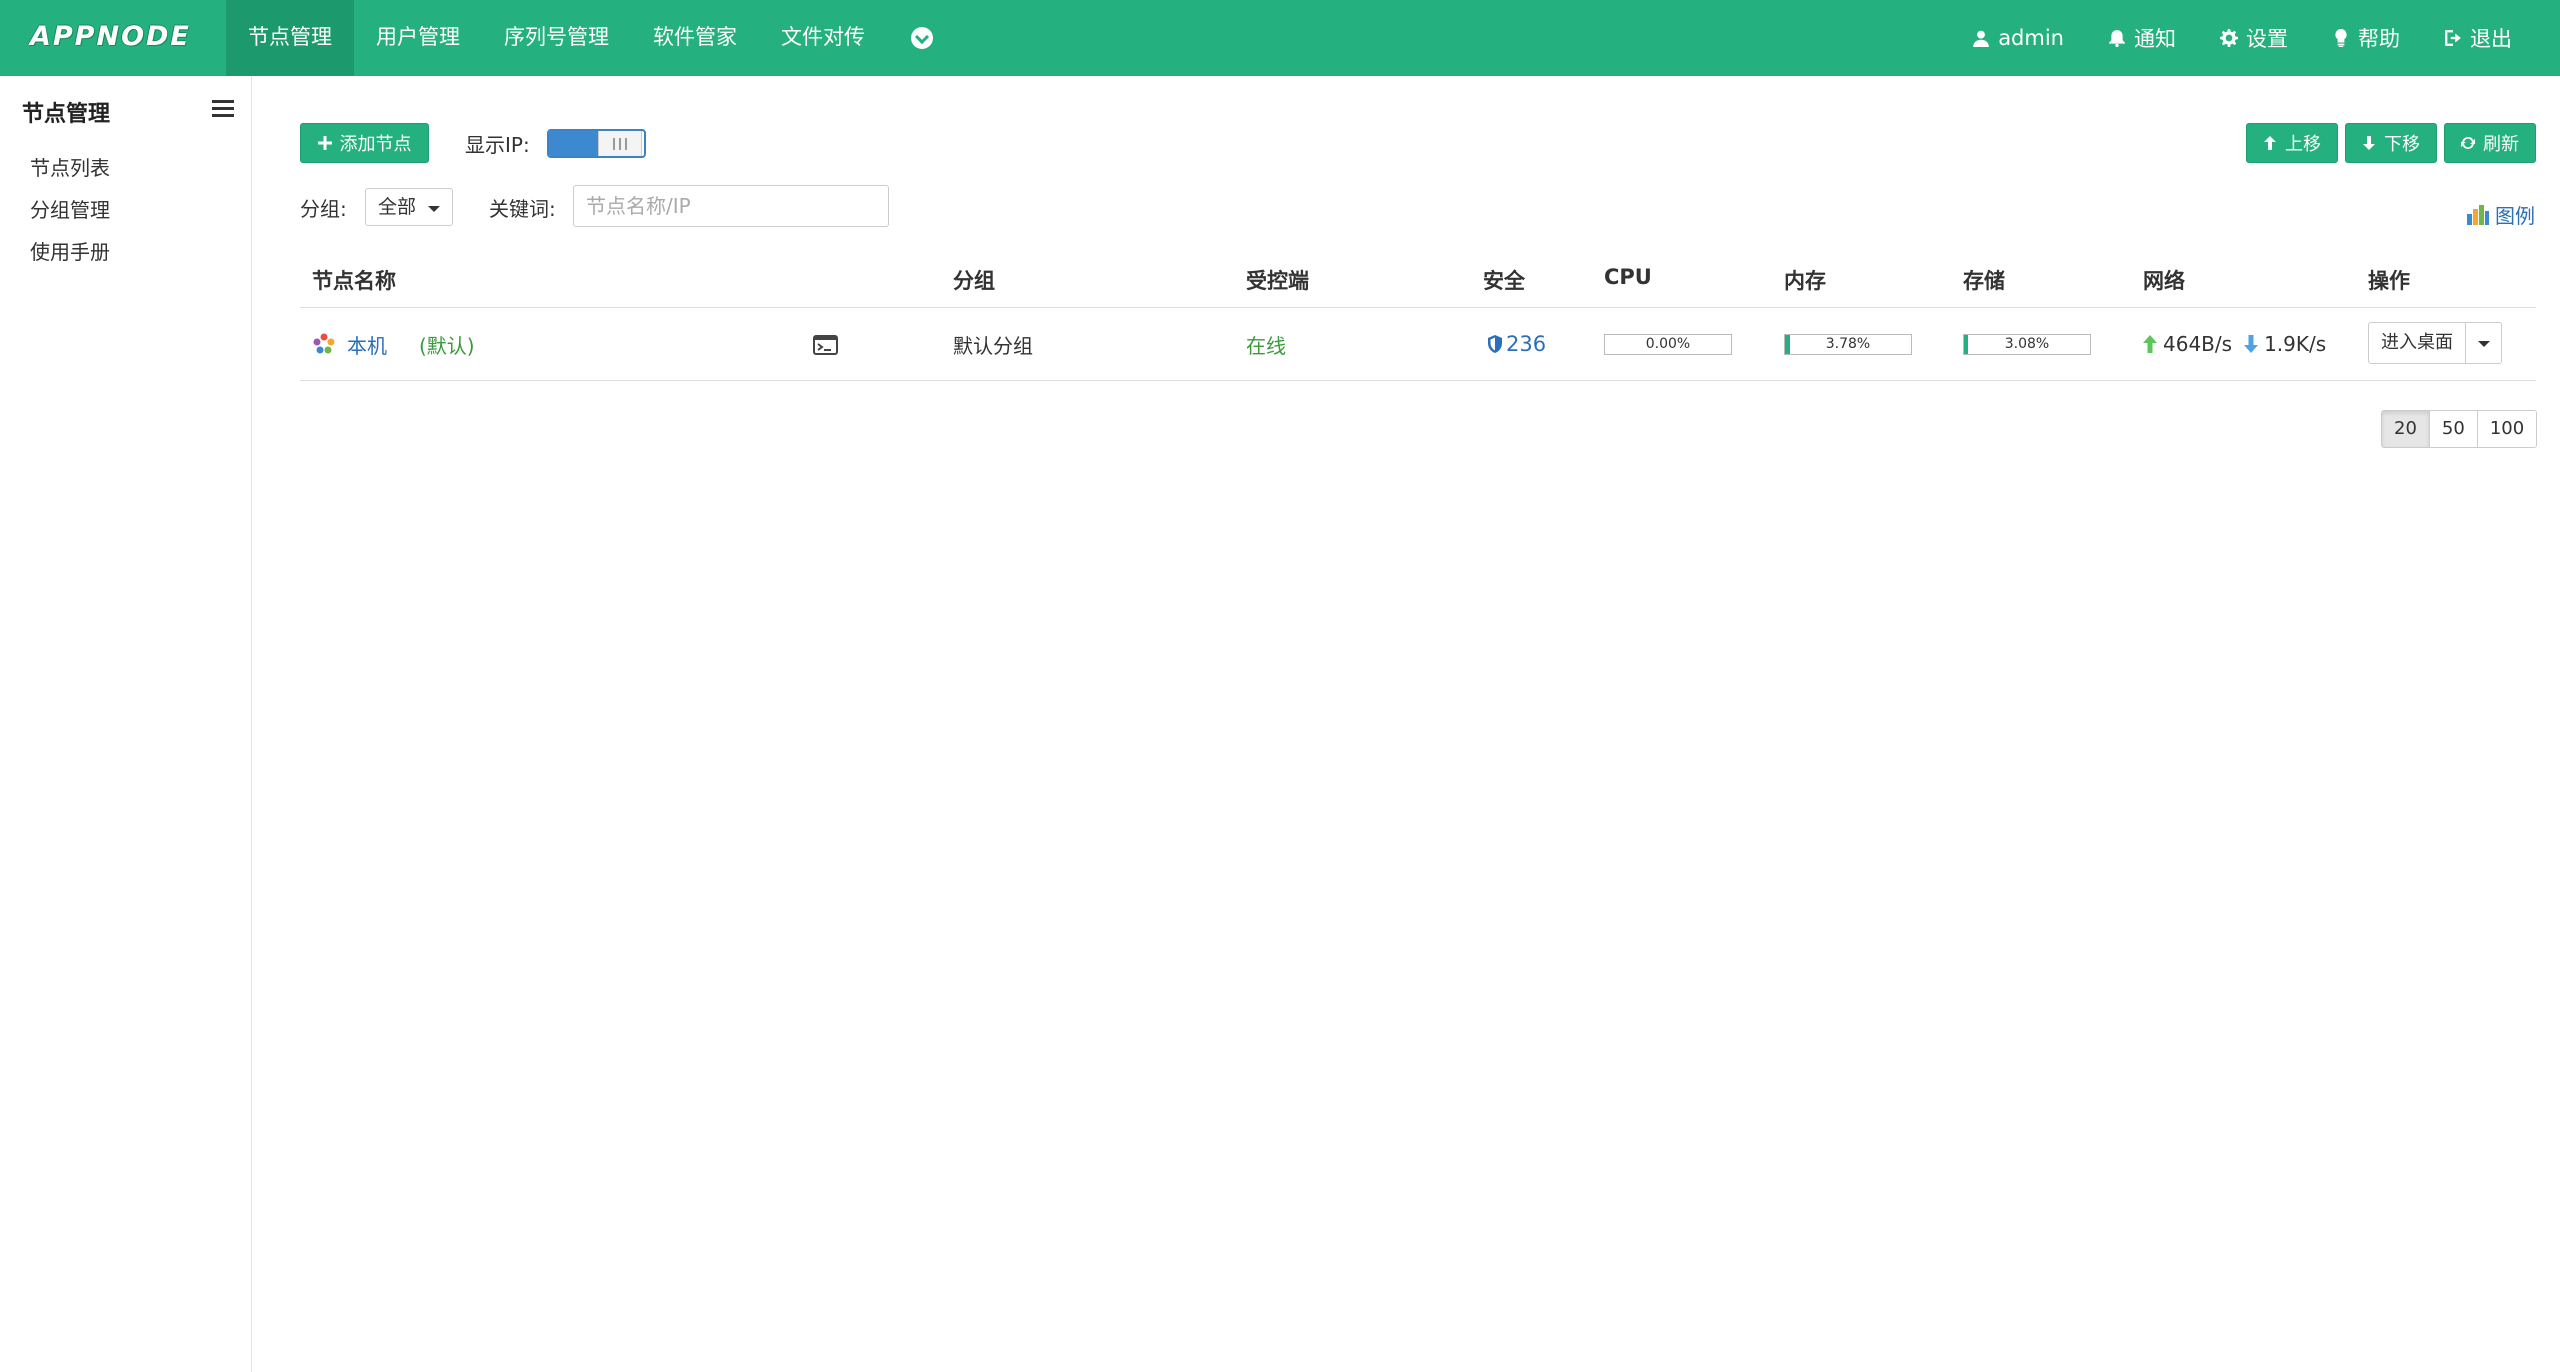 This screenshot has width=2560, height=1372. What do you see at coordinates (522, 209) in the screenshot?
I see `keyword-label: 关键词:` at bounding box center [522, 209].